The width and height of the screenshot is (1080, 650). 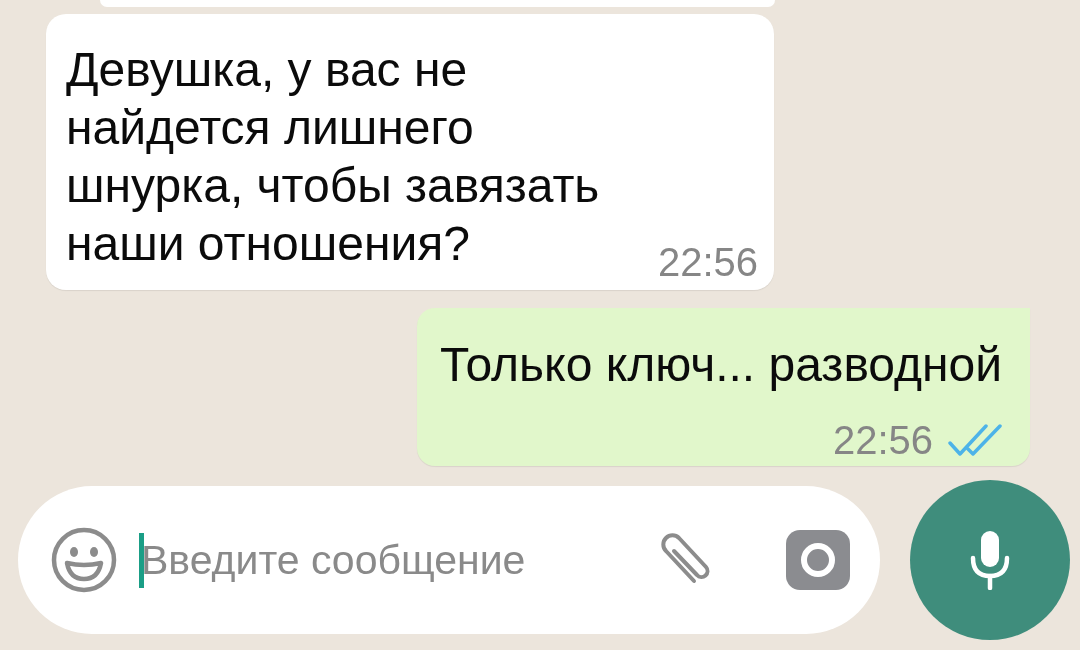 I want to click on smiley-icon, so click(x=84, y=560).